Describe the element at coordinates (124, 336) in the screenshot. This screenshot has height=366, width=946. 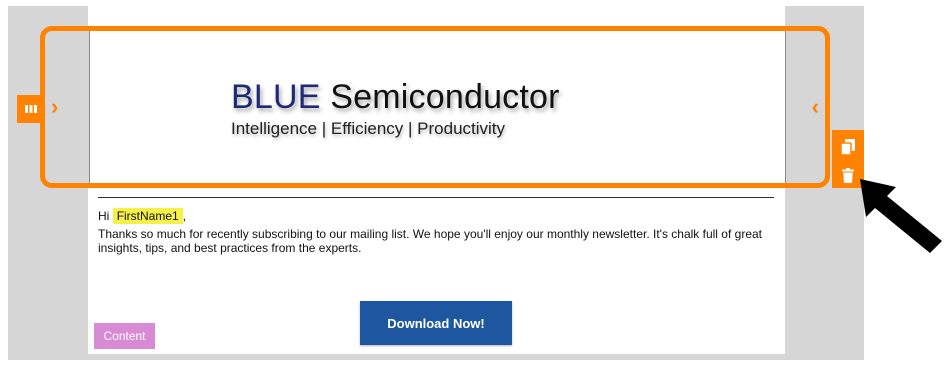
I see `content-block-badge: Content` at that location.